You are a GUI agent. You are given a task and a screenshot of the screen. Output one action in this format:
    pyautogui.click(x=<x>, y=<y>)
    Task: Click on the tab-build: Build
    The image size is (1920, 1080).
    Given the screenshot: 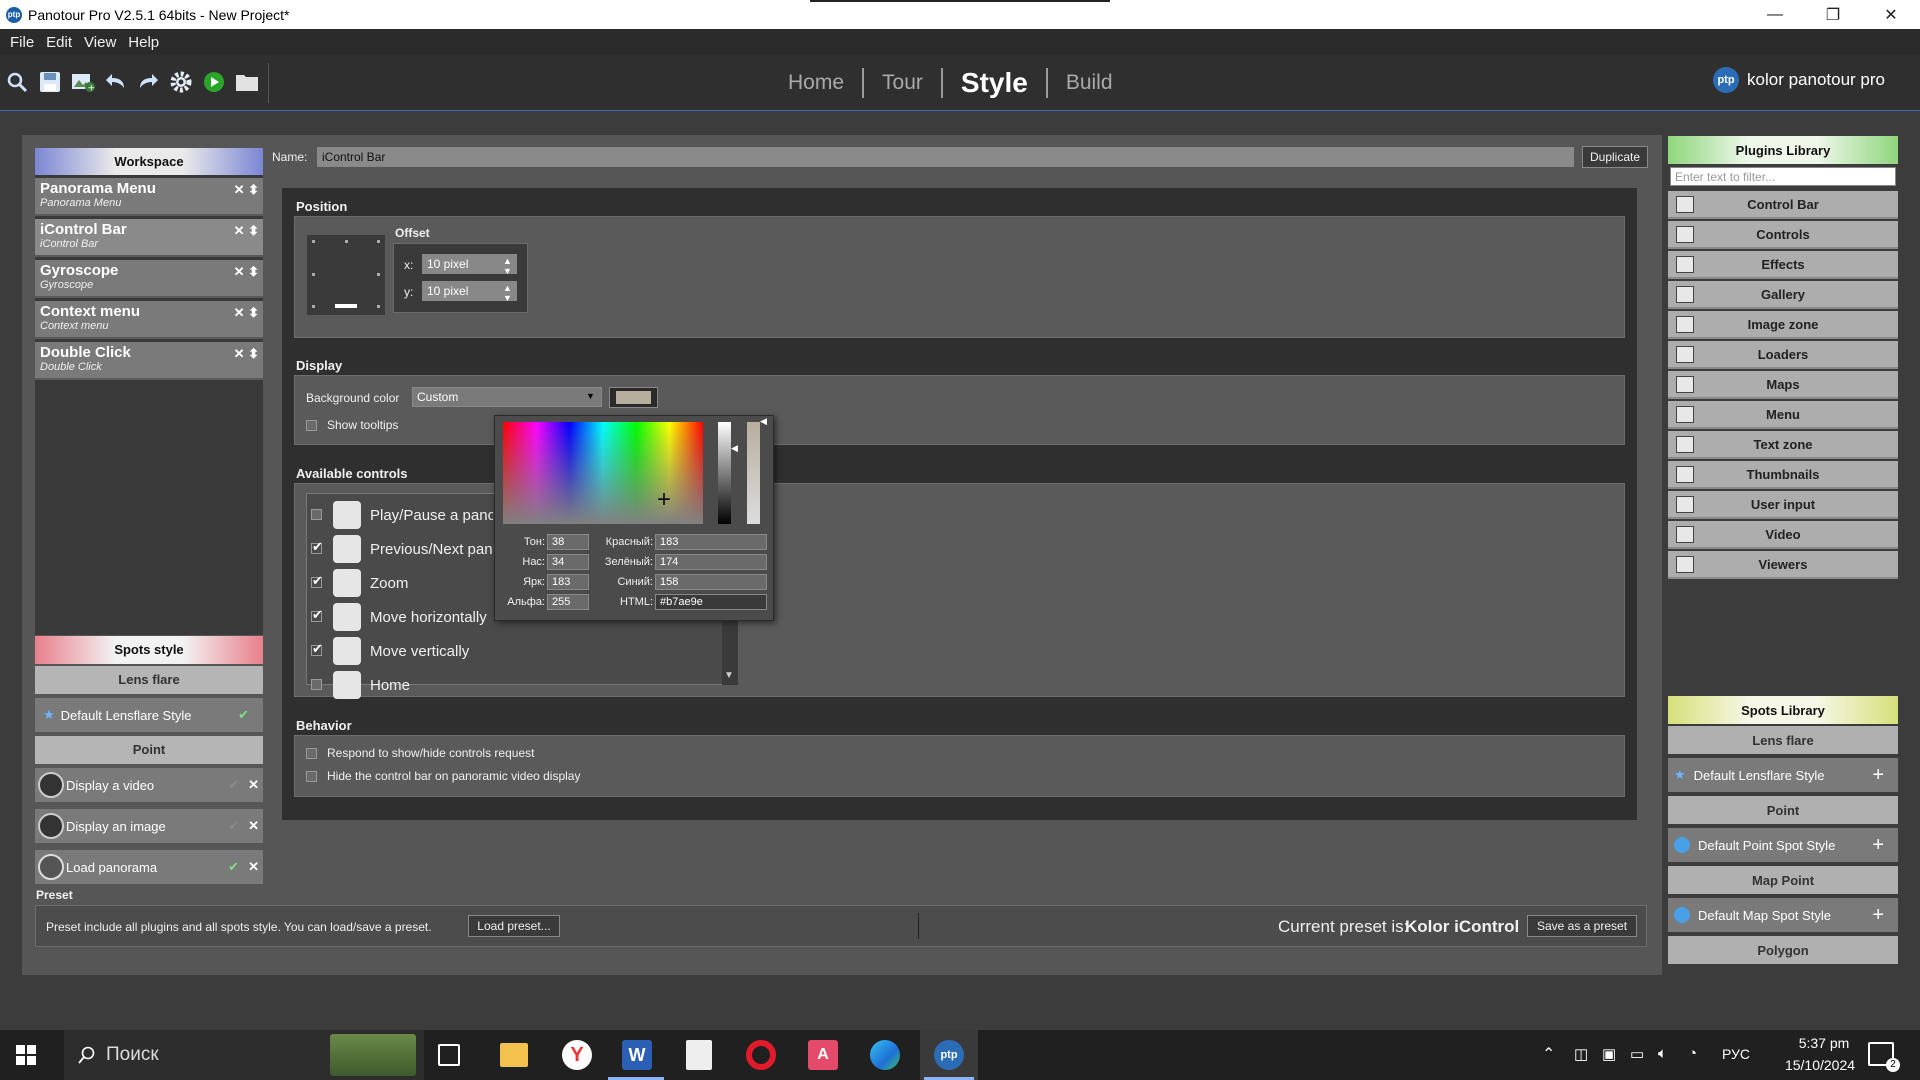 What is the action you would take?
    pyautogui.click(x=1089, y=83)
    